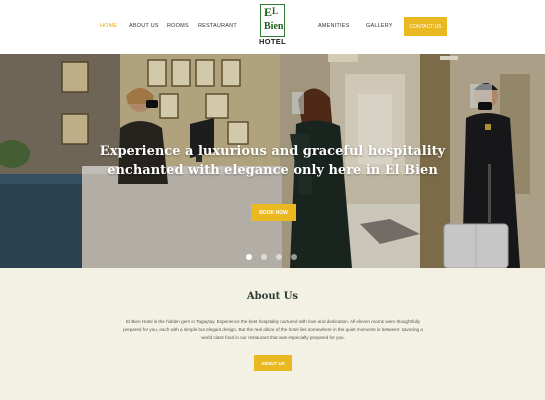 This screenshot has height=400, width=545. Describe the element at coordinates (144, 26) in the screenshot. I see `nav-about-us: ABOUT US` at that location.